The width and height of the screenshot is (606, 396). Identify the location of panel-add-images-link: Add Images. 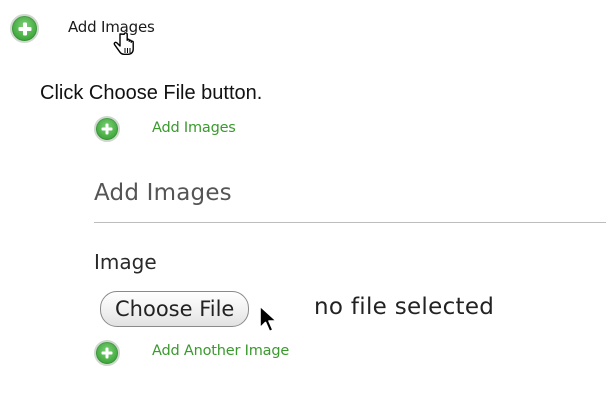
(194, 130).